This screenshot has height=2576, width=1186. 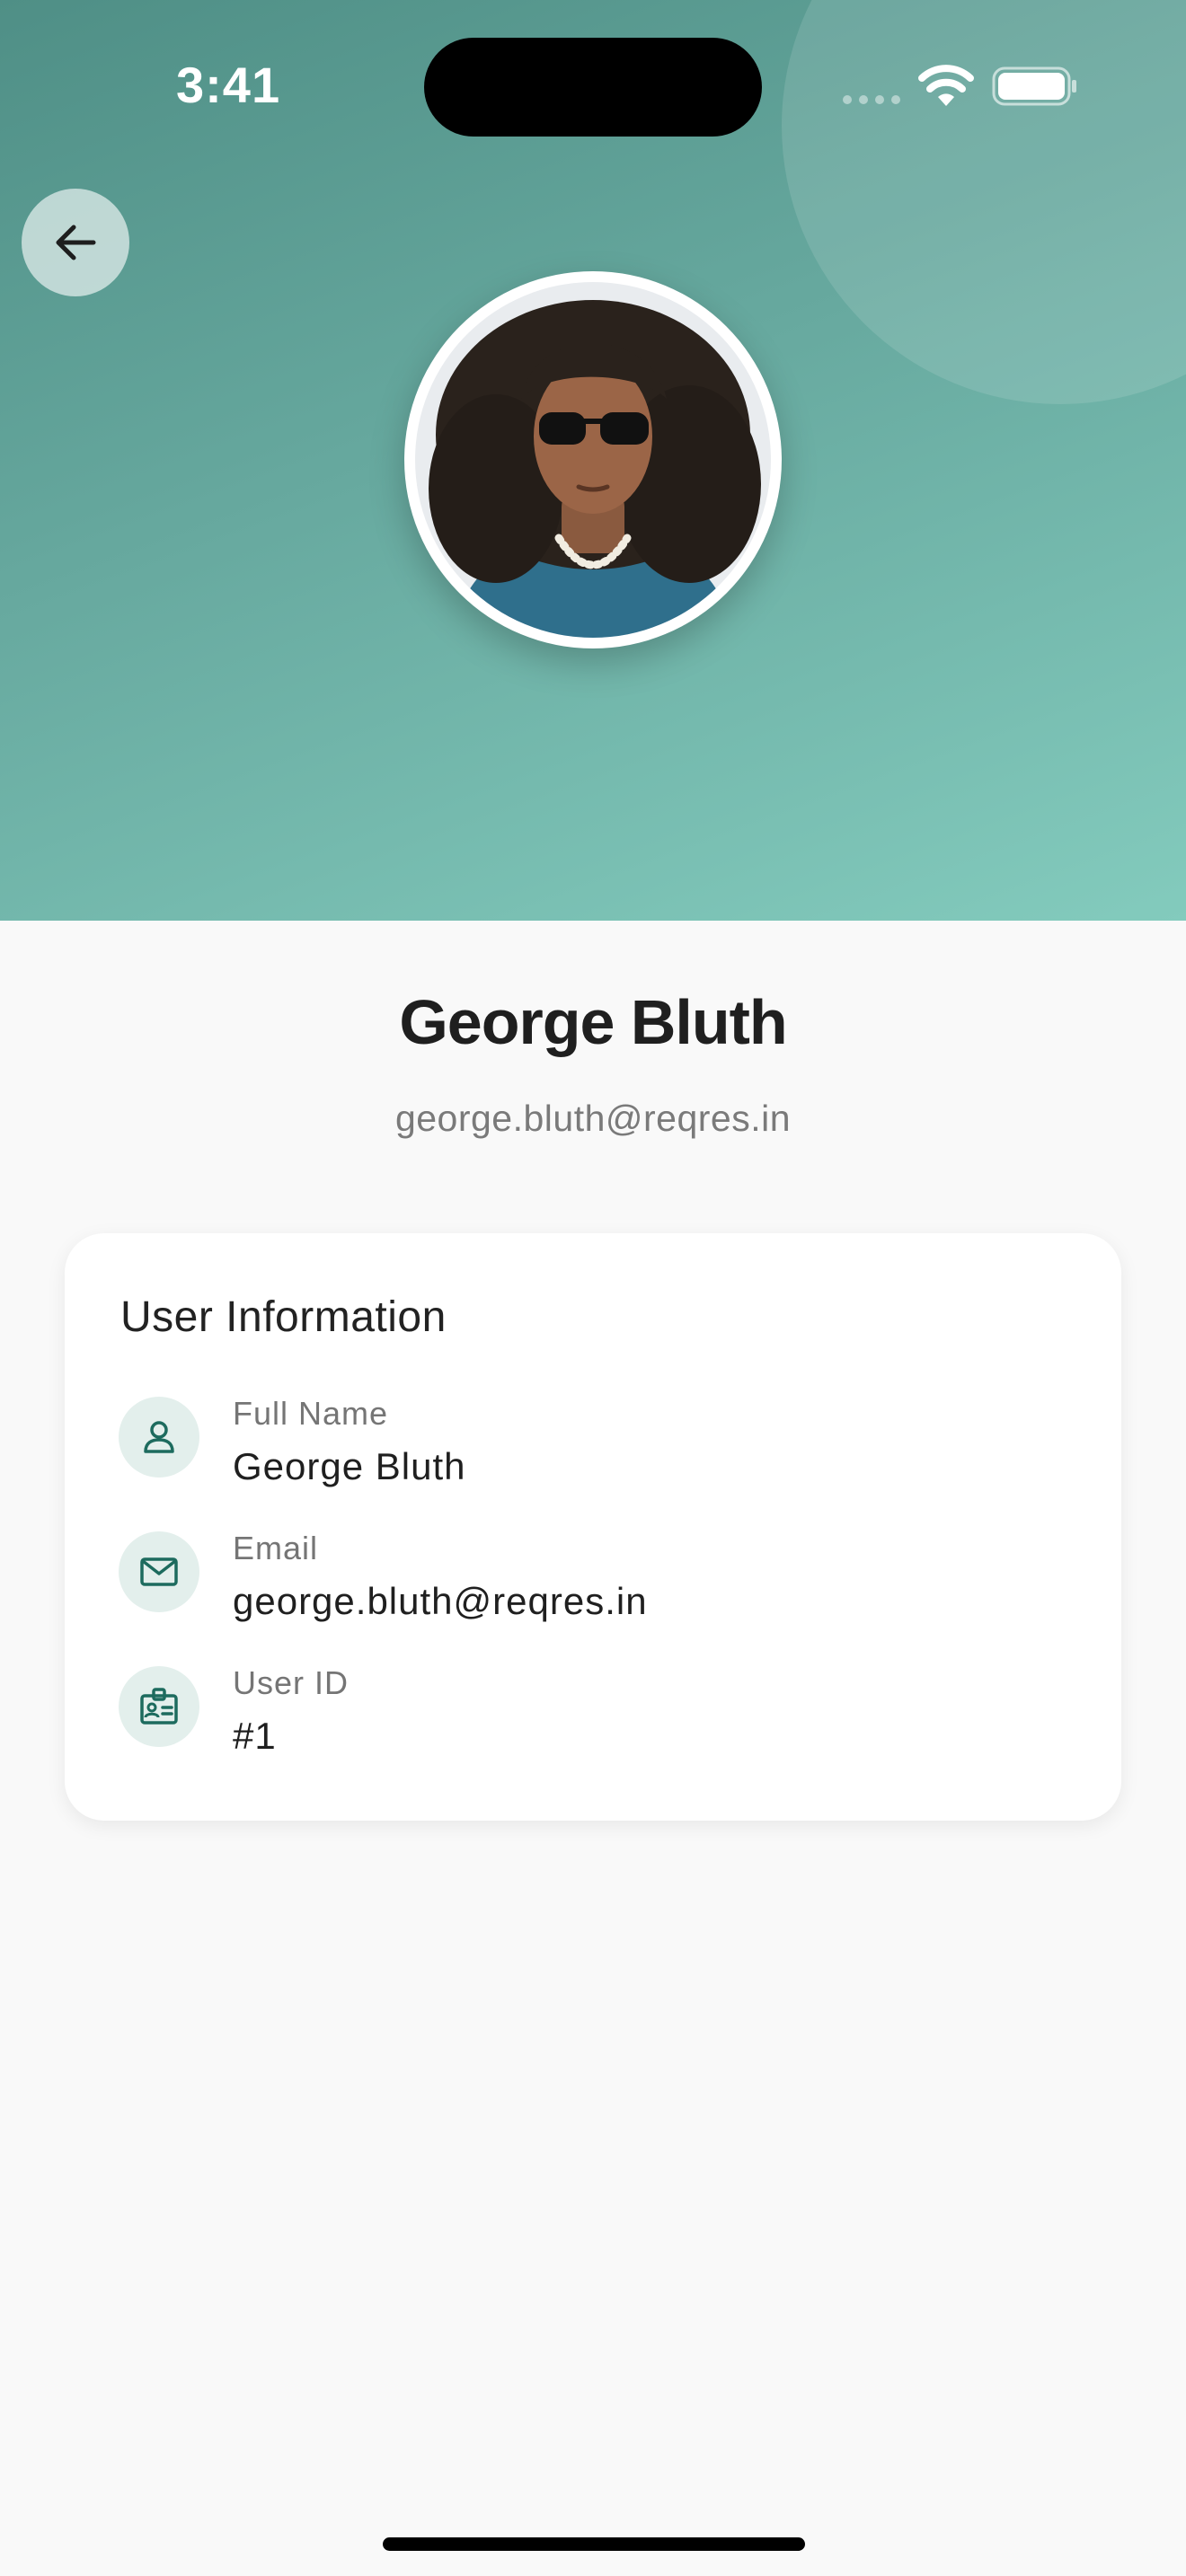 I want to click on profile-email: george.bluth@reqres.in, so click(x=593, y=1118).